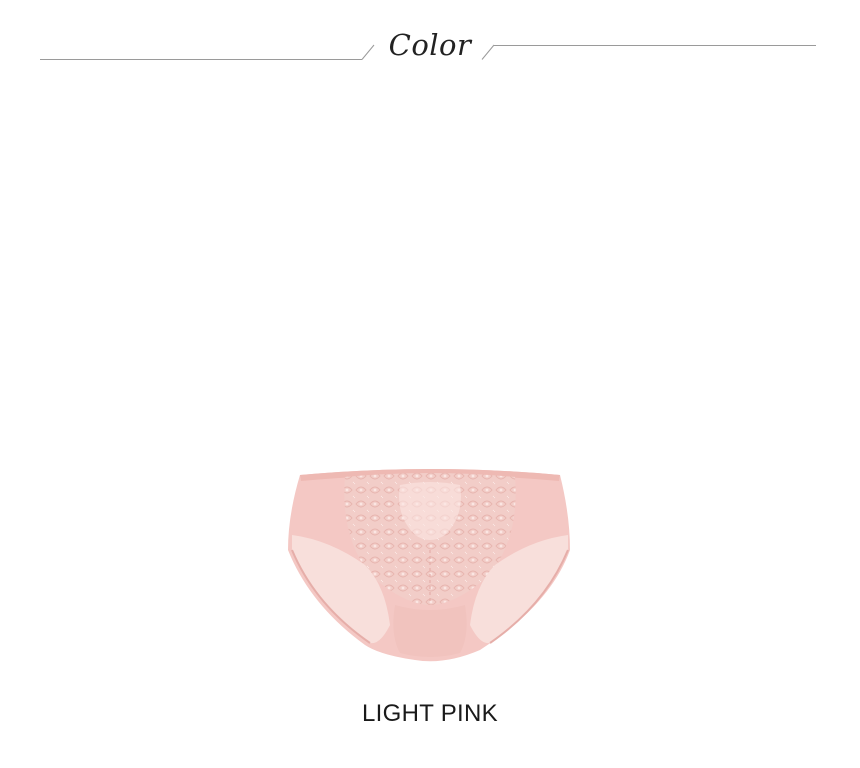  I want to click on briefs-garment-image, so click(429, 565).